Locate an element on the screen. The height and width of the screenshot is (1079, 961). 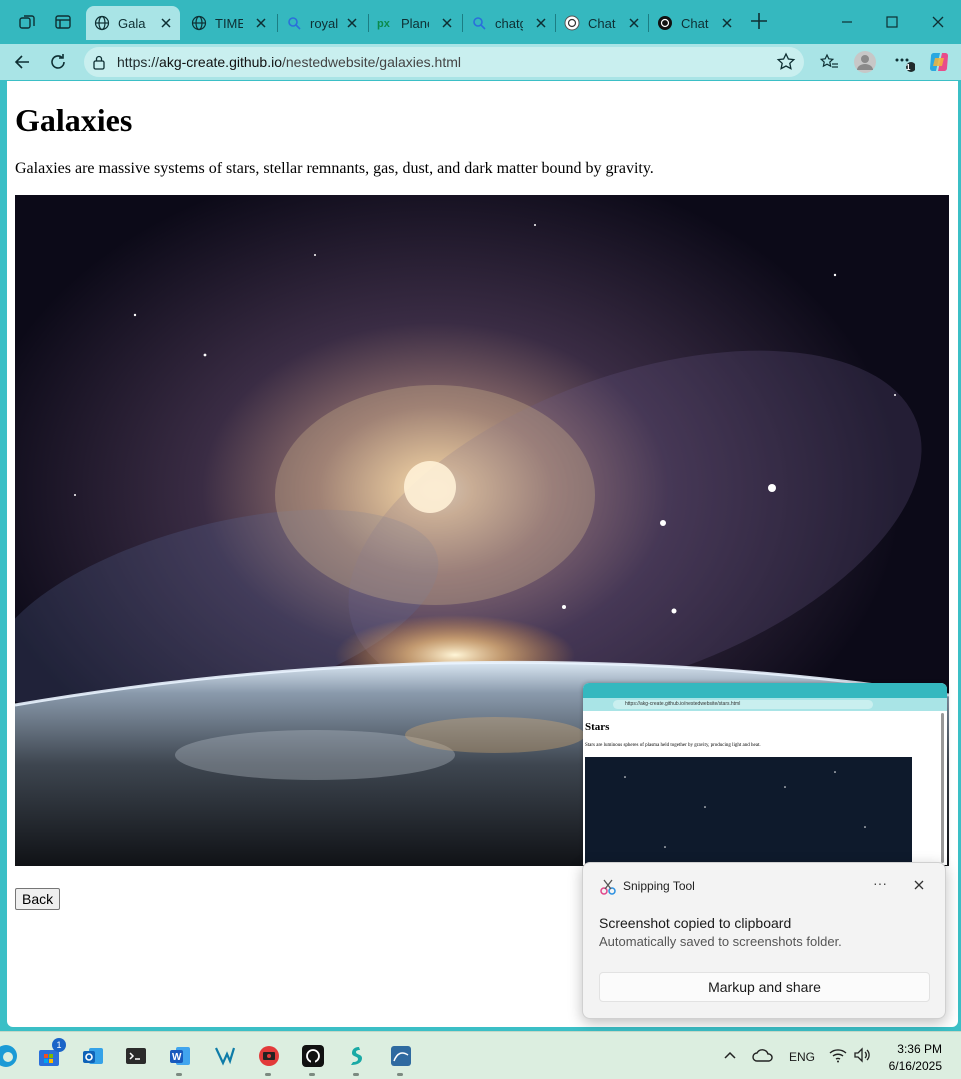
edge-icon is located at coordinates (10, 1056).